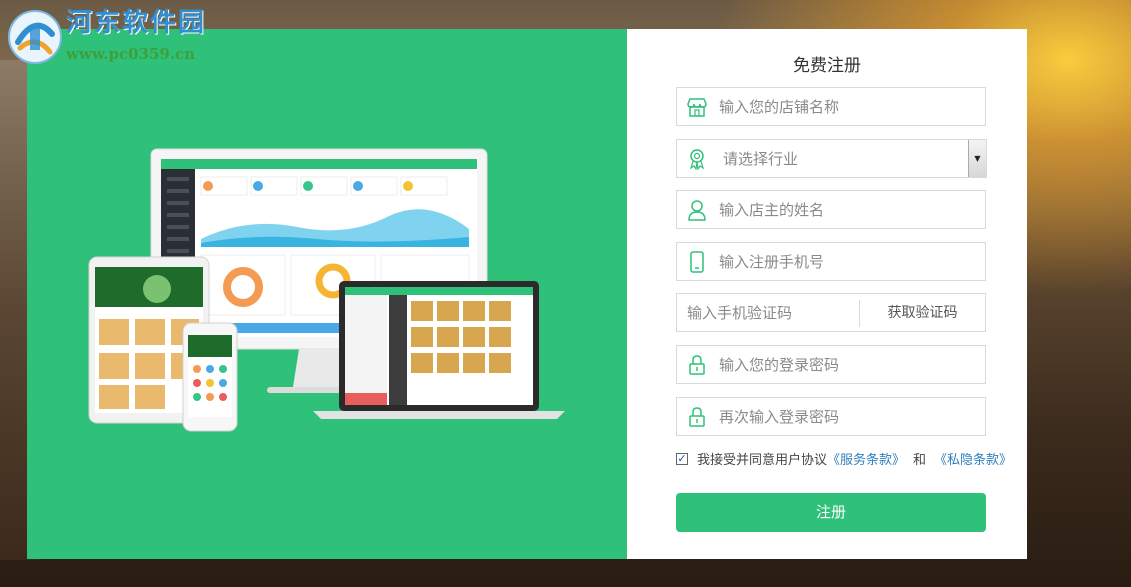 The height and width of the screenshot is (587, 1131). What do you see at coordinates (772, 262) in the screenshot?
I see `phone-placeholder: 输入注册手机号` at bounding box center [772, 262].